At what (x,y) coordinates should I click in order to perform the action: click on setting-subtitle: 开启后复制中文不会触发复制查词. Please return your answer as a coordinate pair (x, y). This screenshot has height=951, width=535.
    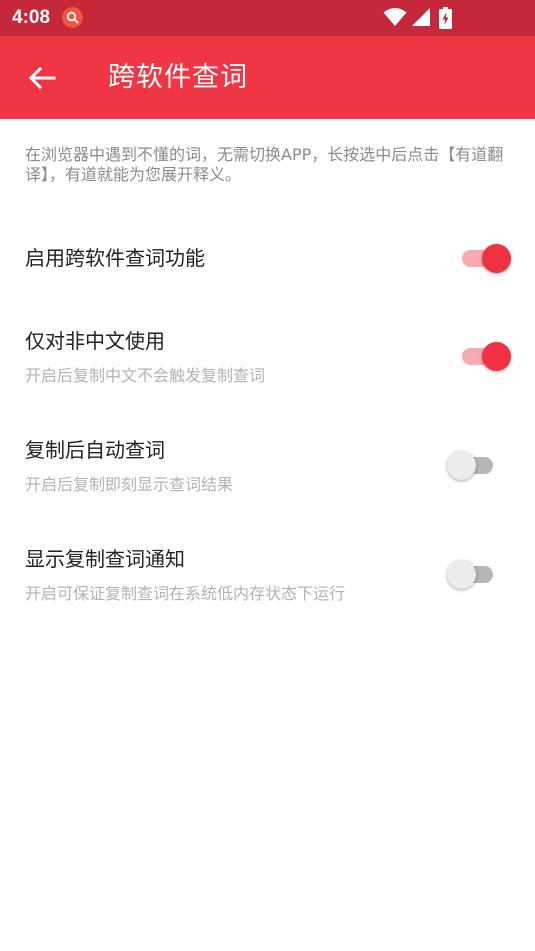
    Looking at the image, I should click on (145, 375).